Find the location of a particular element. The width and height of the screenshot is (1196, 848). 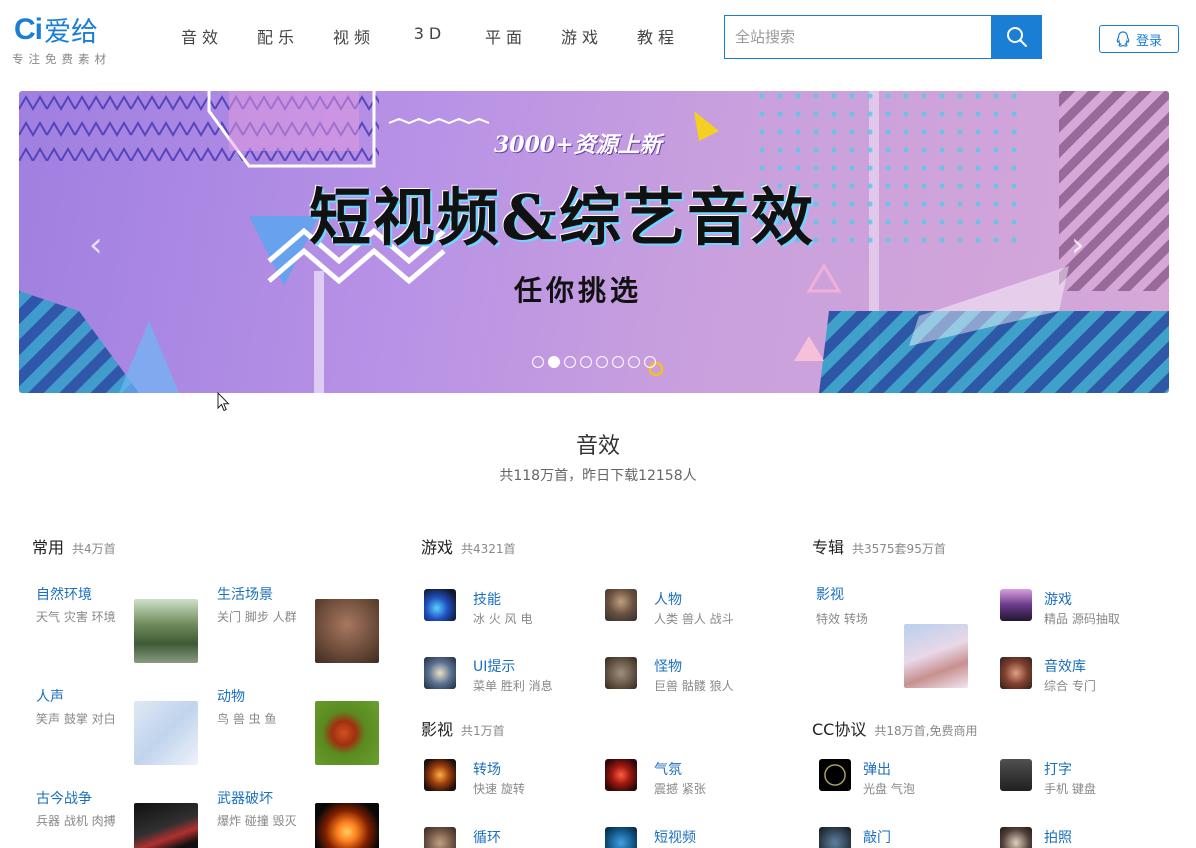

transition-icon is located at coordinates (440, 775).